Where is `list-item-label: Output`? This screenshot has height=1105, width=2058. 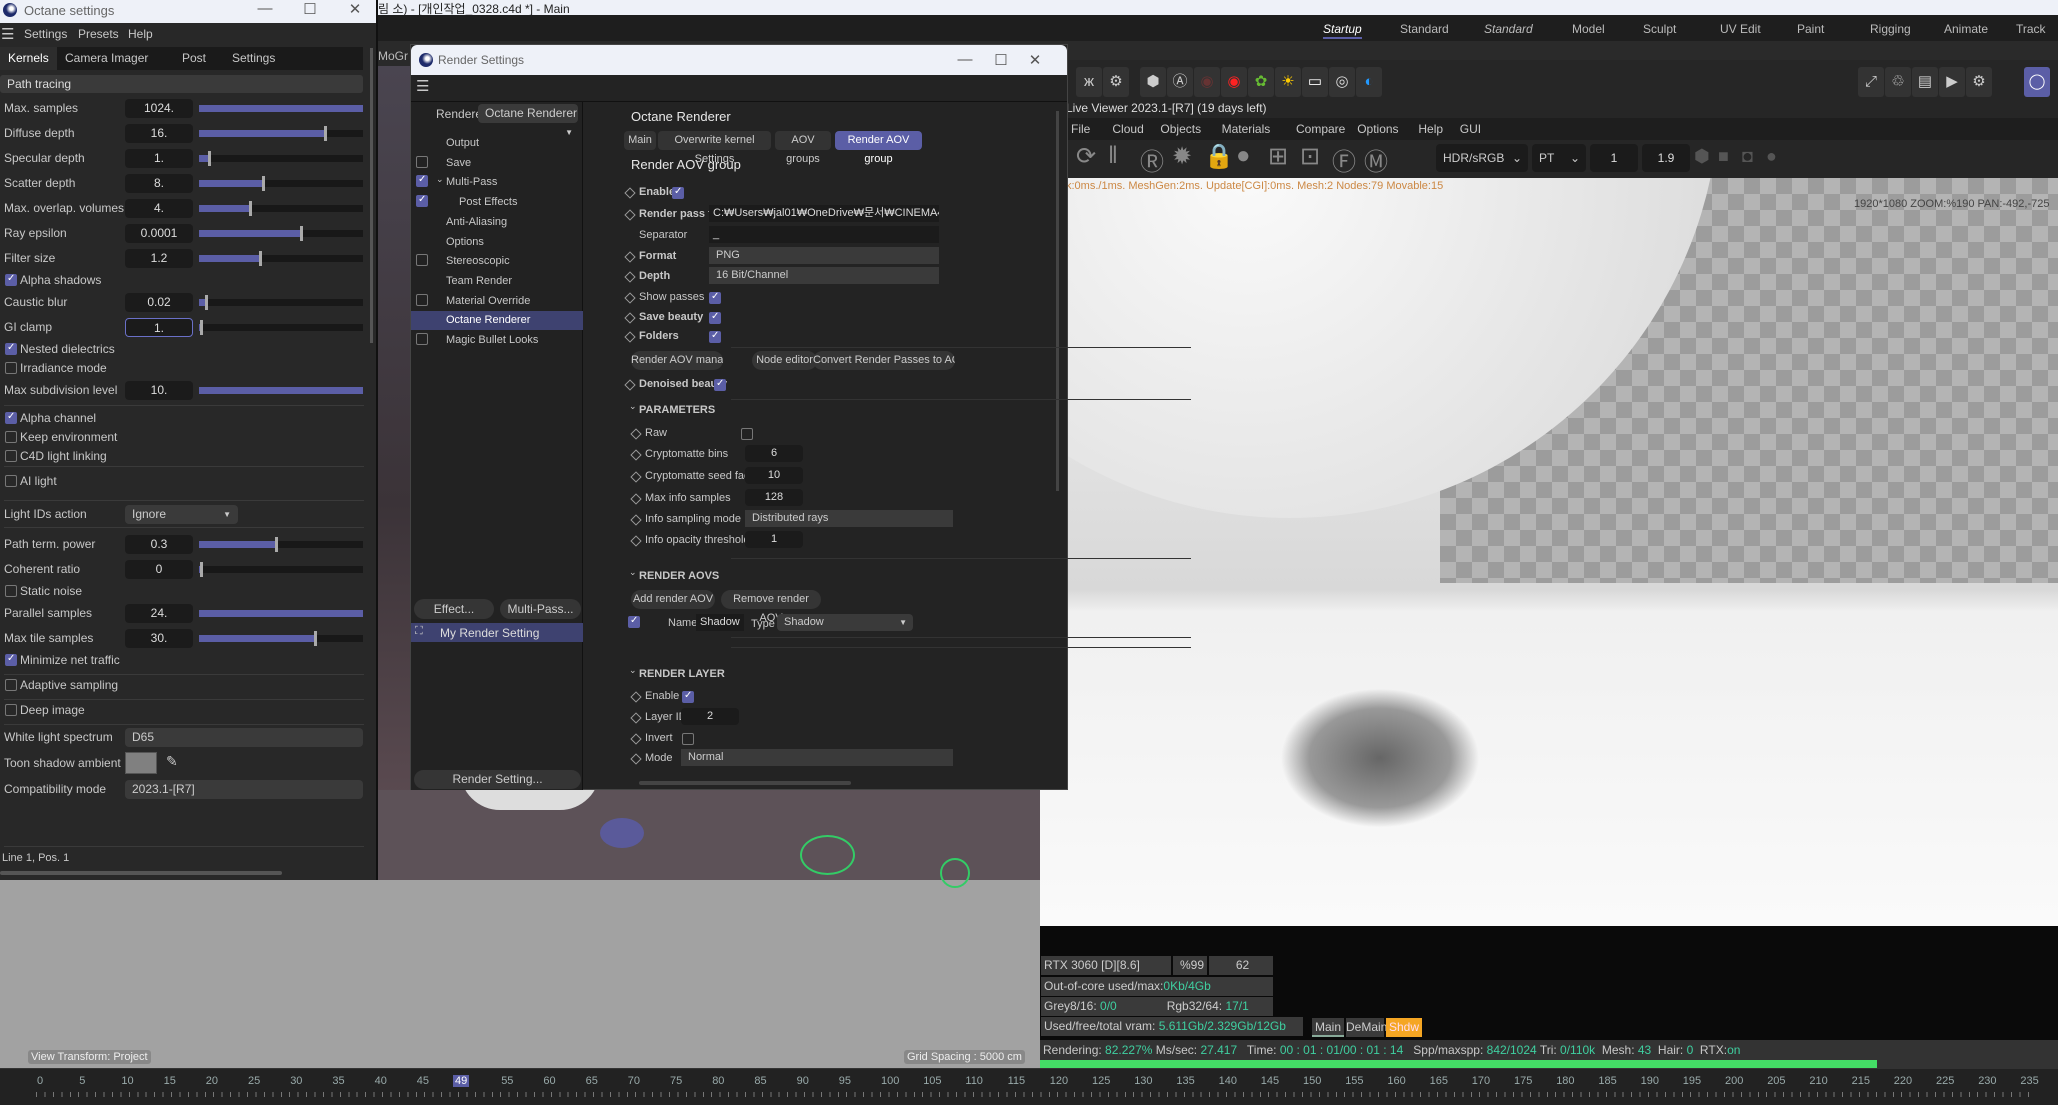 list-item-label: Output is located at coordinates (462, 143).